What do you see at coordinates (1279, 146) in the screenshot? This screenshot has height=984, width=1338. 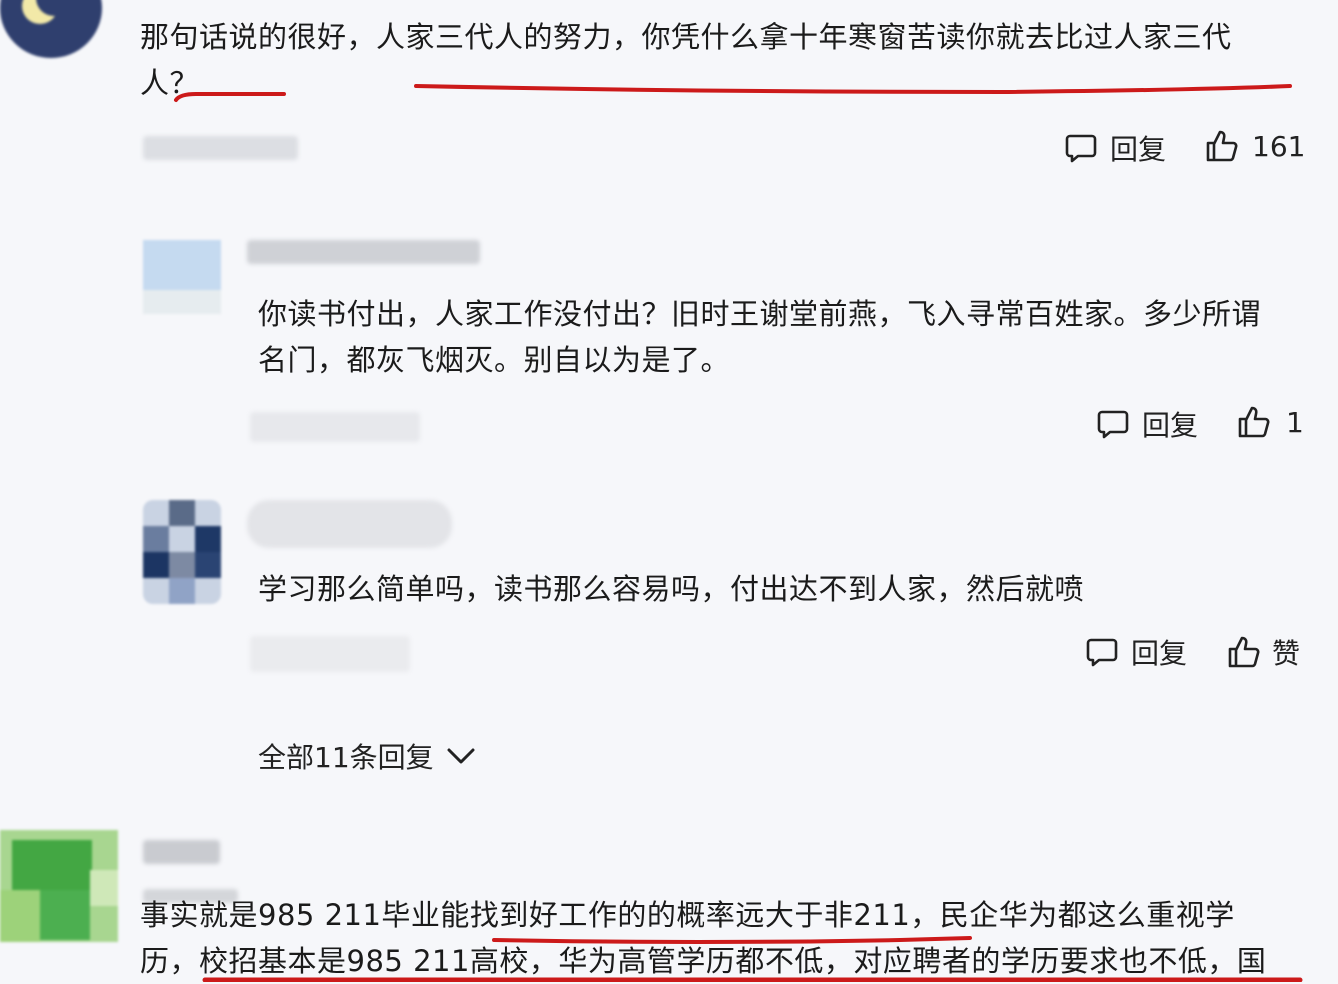 I see `like-count: 161` at bounding box center [1279, 146].